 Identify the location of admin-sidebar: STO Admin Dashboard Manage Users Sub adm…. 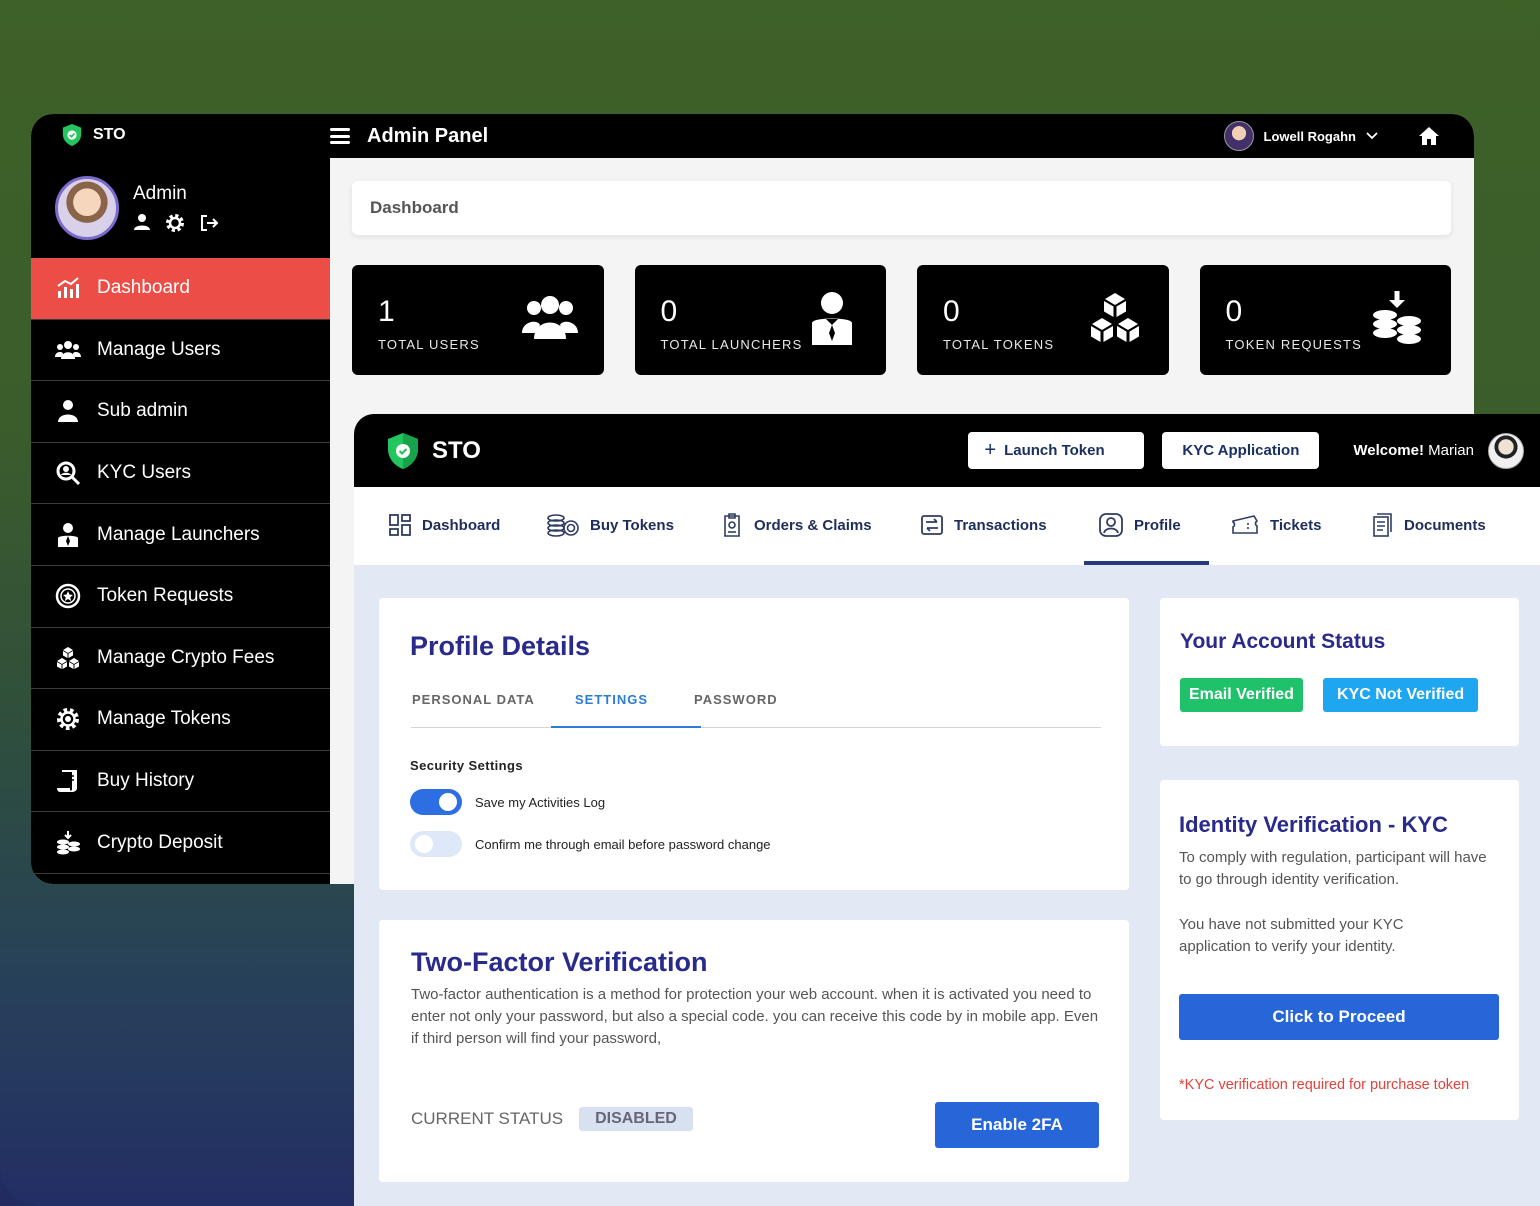
(180, 499).